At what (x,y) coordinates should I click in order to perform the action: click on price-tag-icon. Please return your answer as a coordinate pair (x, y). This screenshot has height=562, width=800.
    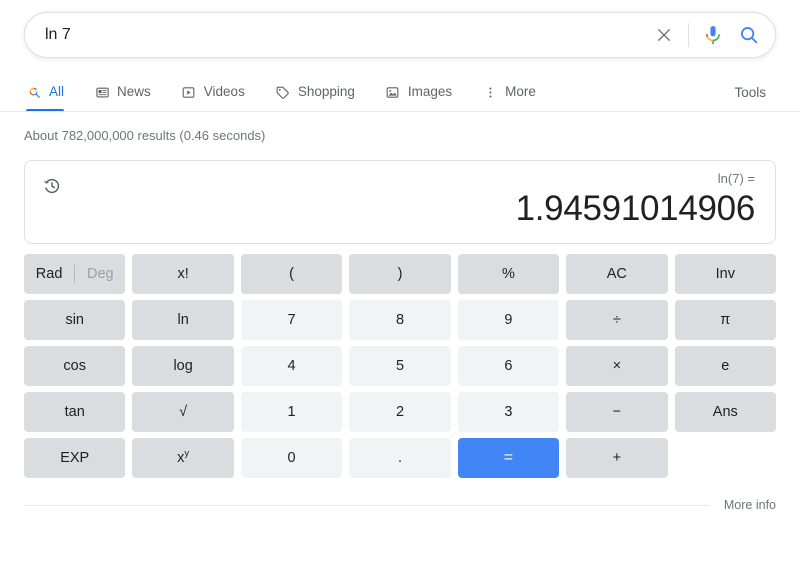
    Looking at the image, I should click on (283, 92).